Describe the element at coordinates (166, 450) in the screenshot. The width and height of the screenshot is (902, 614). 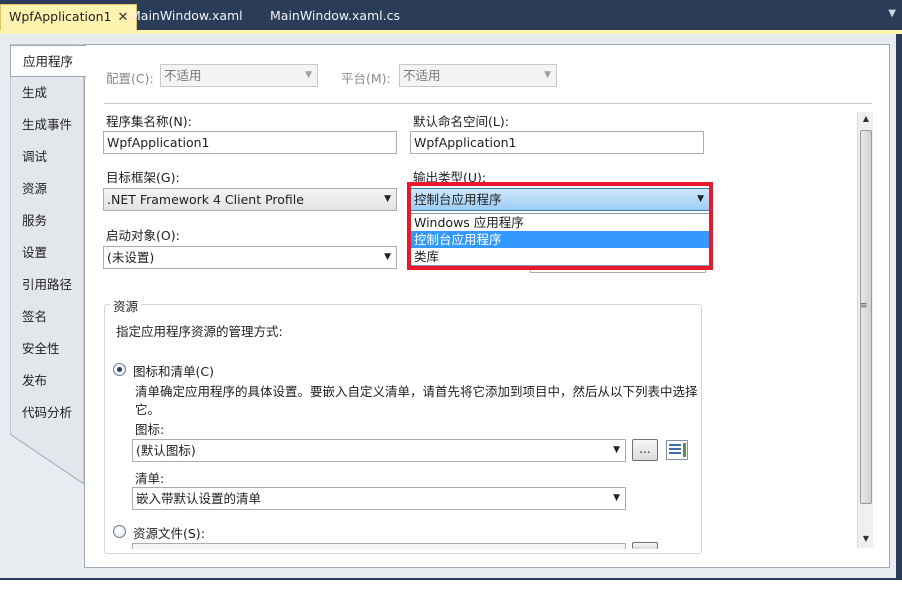
I see `icon-value: (默认图标)` at that location.